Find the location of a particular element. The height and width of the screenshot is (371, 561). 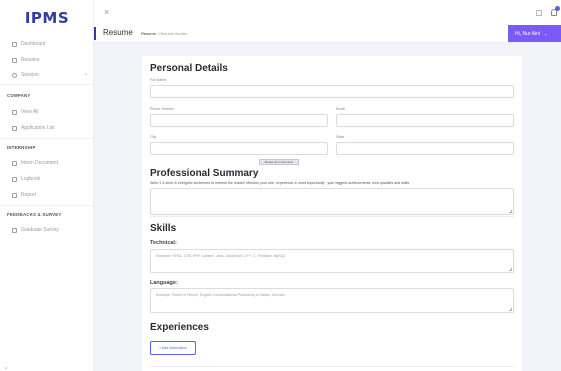

email-input is located at coordinates (425, 120).